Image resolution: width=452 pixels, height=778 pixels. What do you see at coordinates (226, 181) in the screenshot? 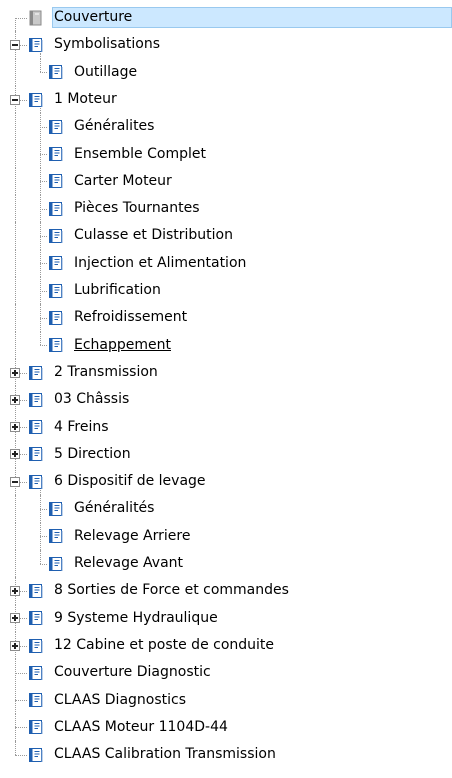
I see `tree-item-carter-moteur: Carter Moteur` at bounding box center [226, 181].